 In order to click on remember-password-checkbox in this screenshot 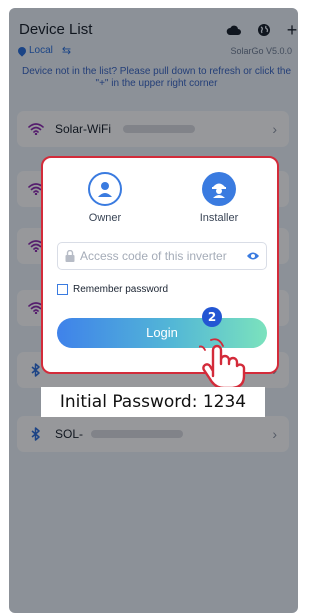, I will do `click(62, 289)`.